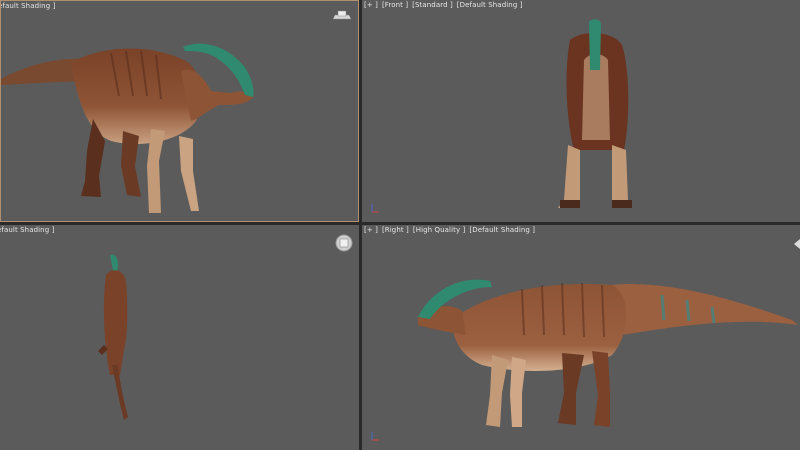 Image resolution: width=800 pixels, height=450 pixels. Describe the element at coordinates (797, 244) in the screenshot. I see `collapse-arrow-icon` at that location.